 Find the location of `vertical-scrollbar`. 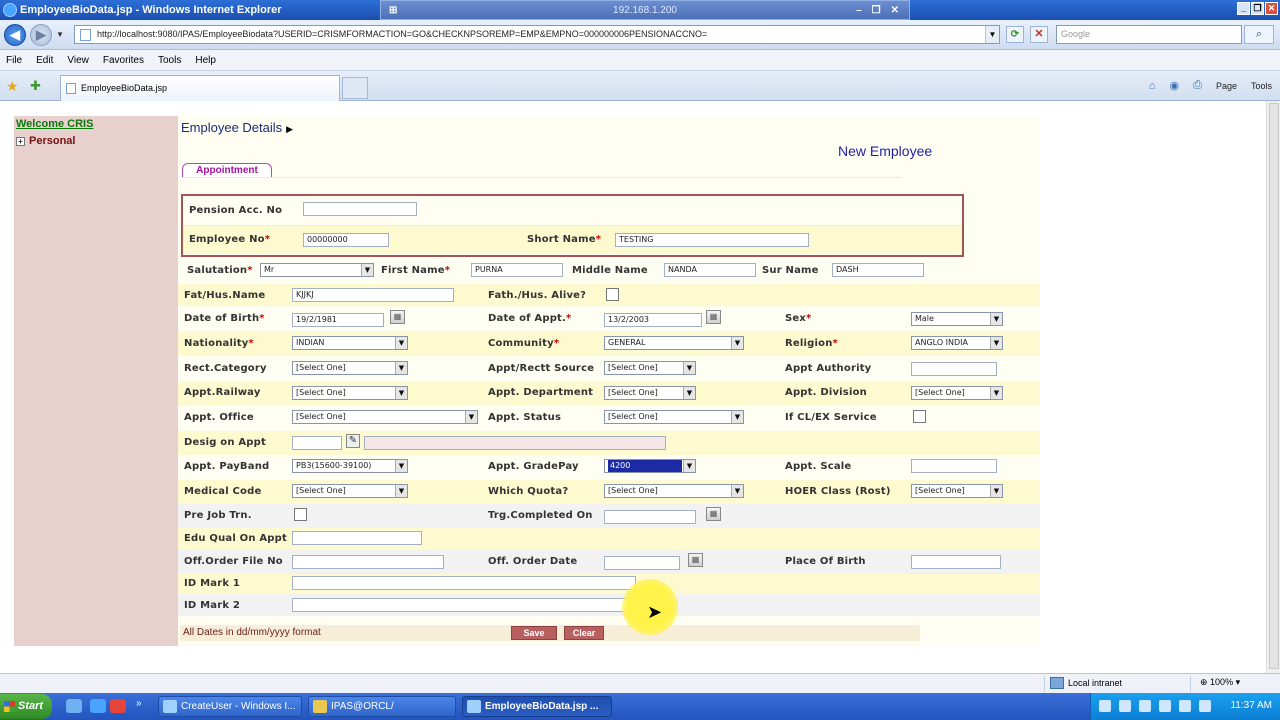

vertical-scrollbar is located at coordinates (1273, 387).